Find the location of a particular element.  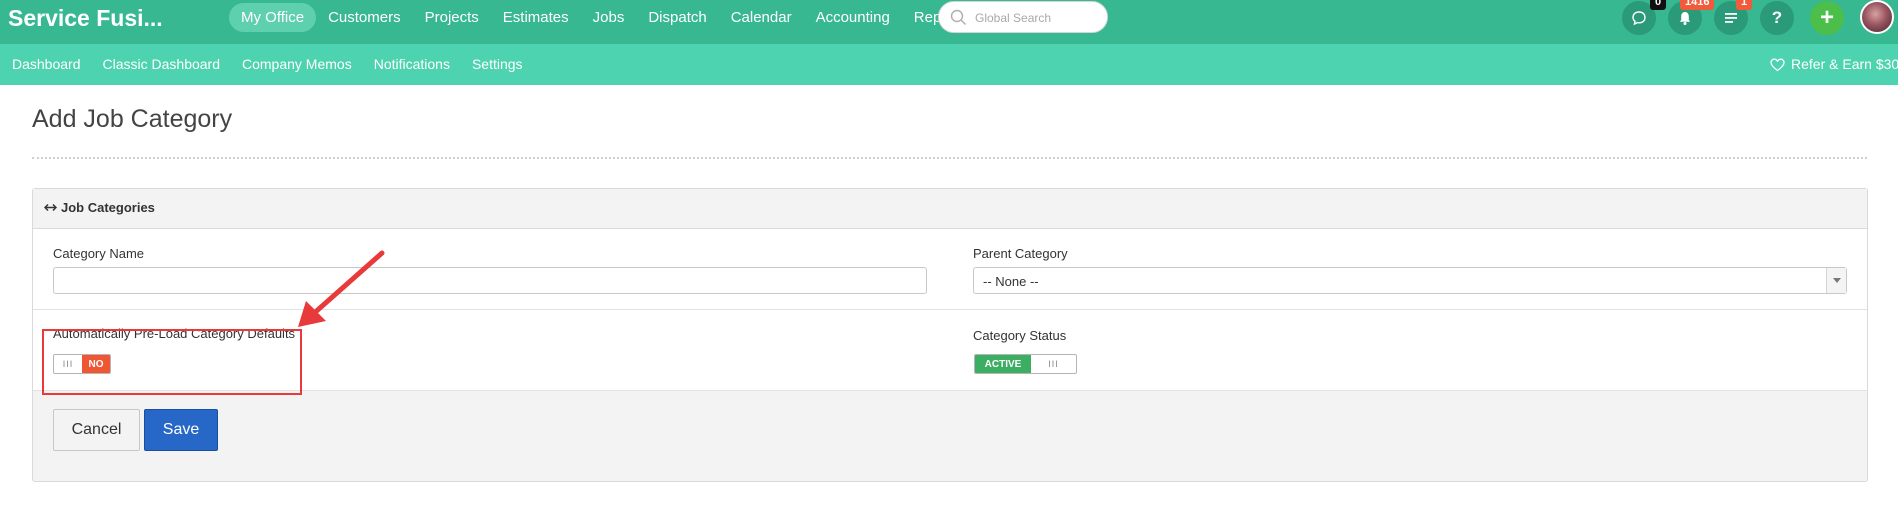

list-icon is located at coordinates (1731, 18).